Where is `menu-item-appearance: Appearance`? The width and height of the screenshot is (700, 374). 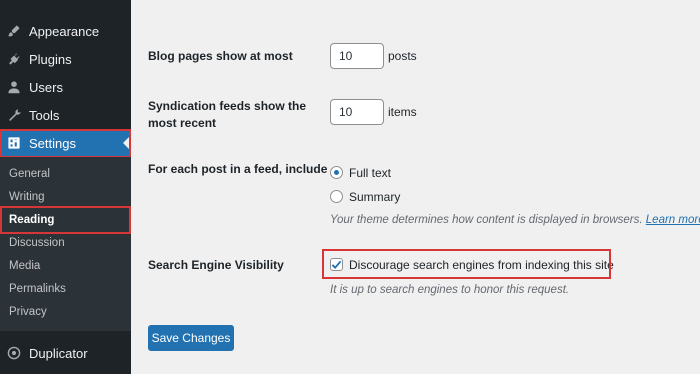 menu-item-appearance: Appearance is located at coordinates (65, 31).